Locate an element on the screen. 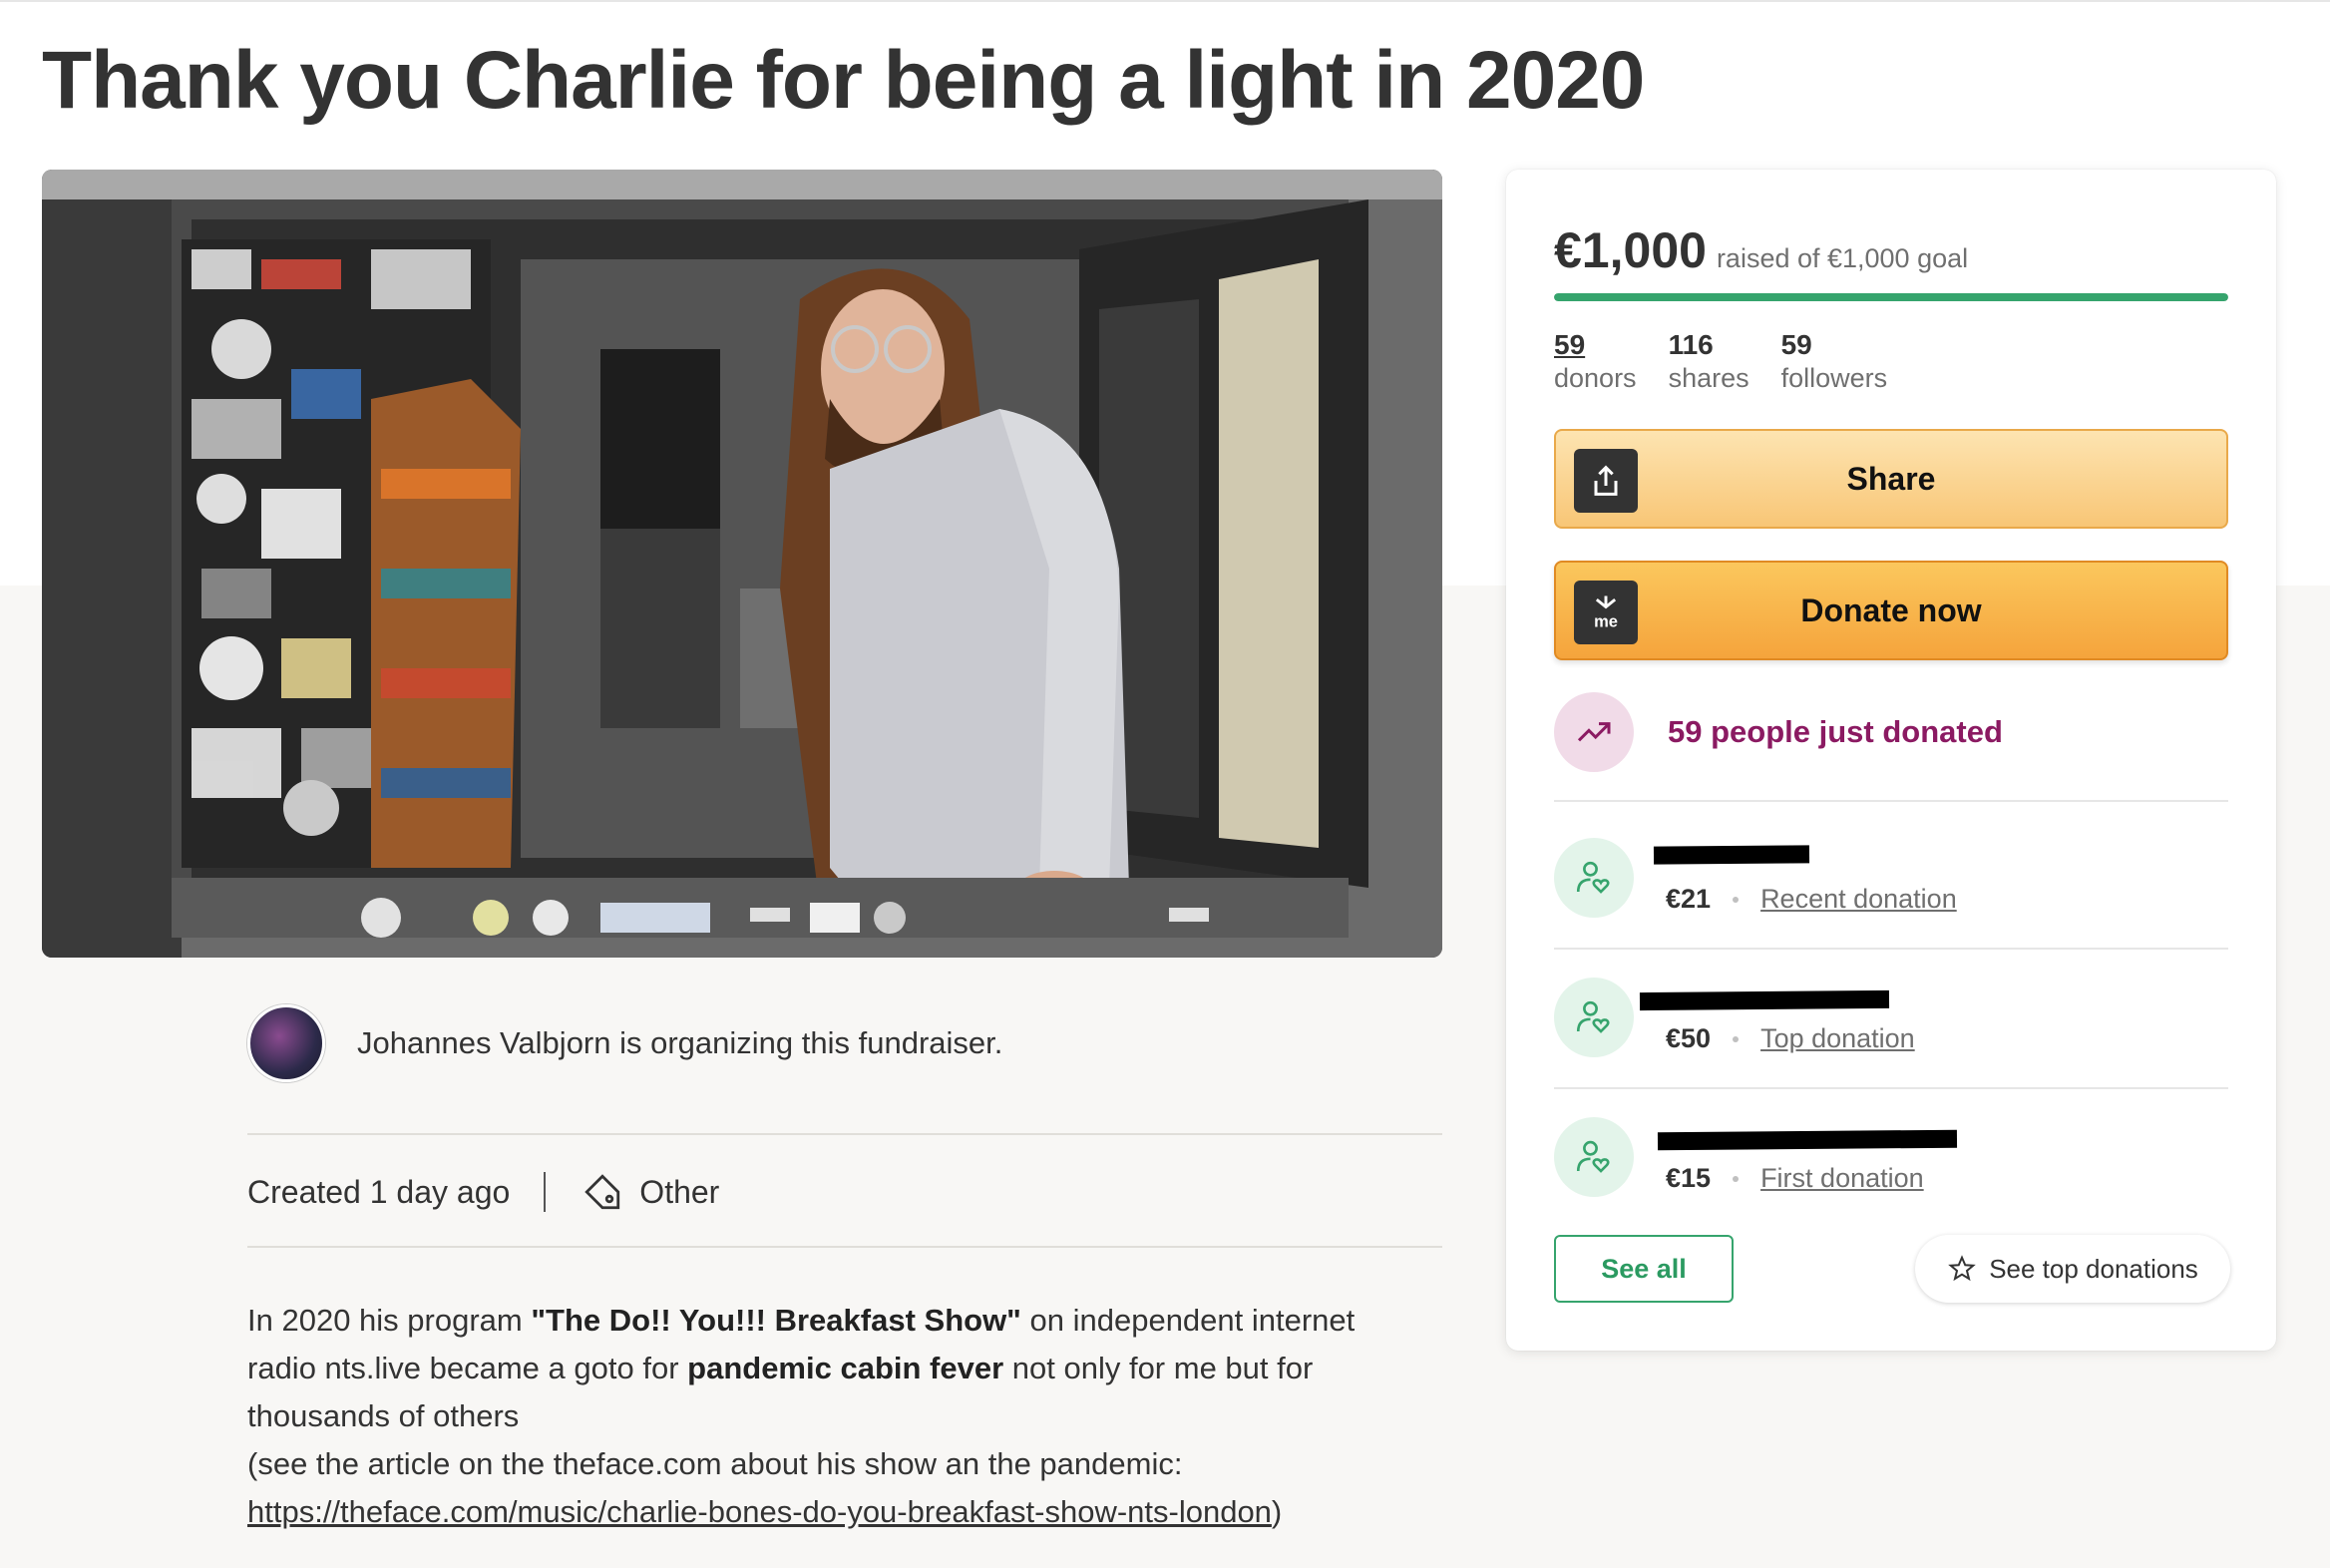 The image size is (2330, 1568). progress-fill is located at coordinates (1891, 297).